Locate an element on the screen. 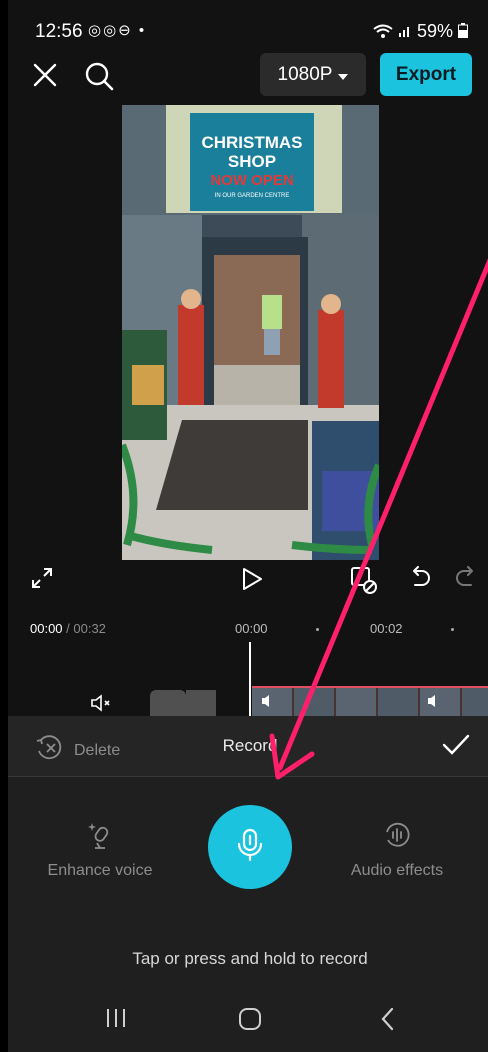  record-button is located at coordinates (250, 847).